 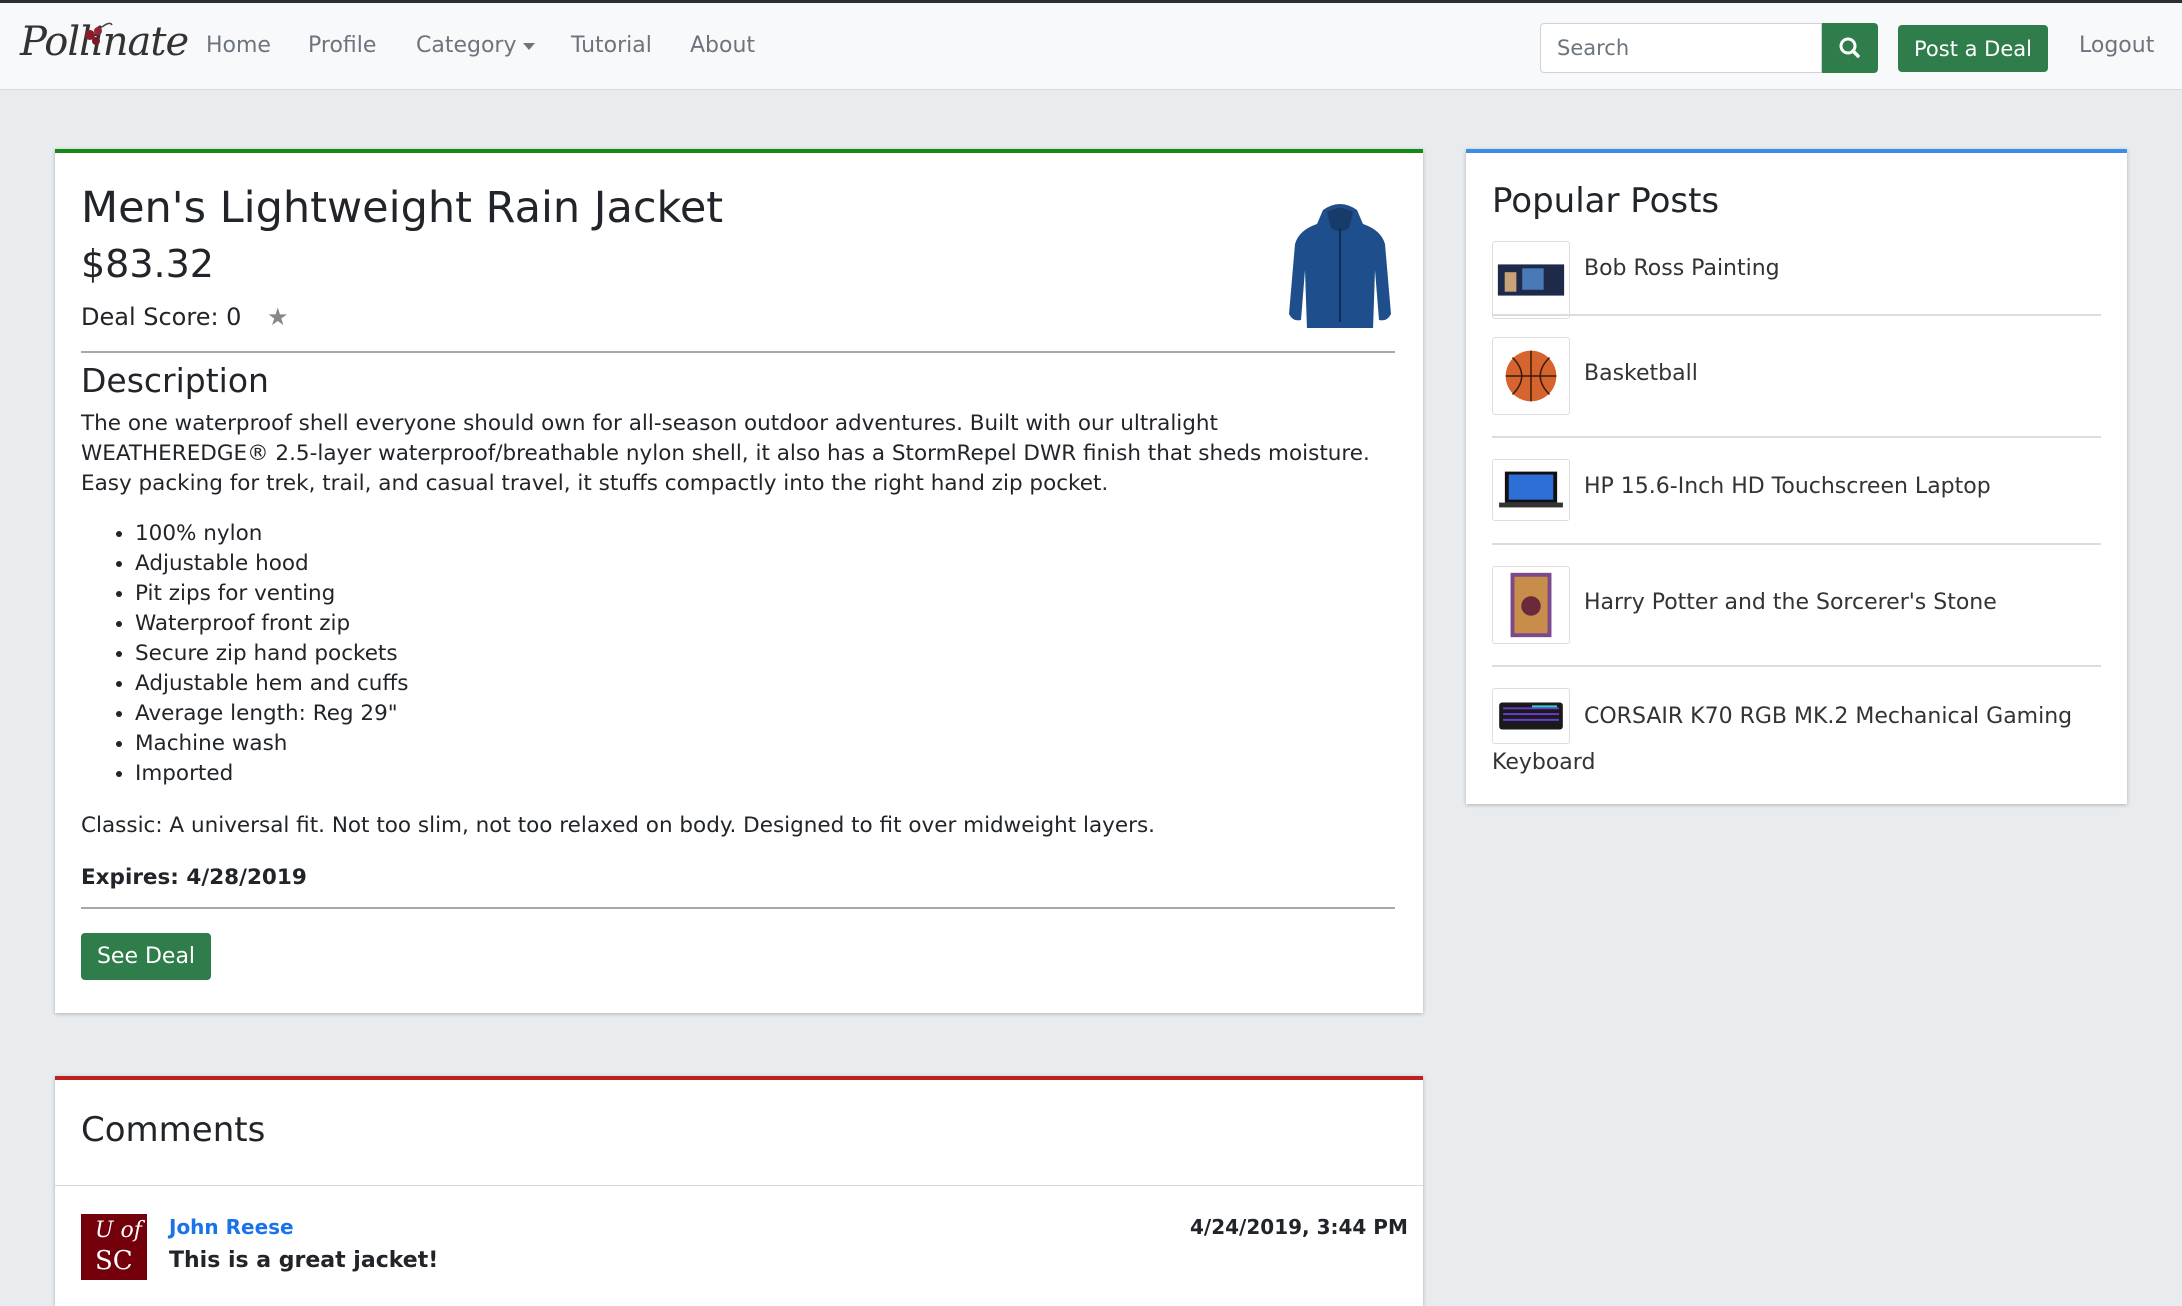 I want to click on feature-item: 100% nylon, so click(x=271, y=534).